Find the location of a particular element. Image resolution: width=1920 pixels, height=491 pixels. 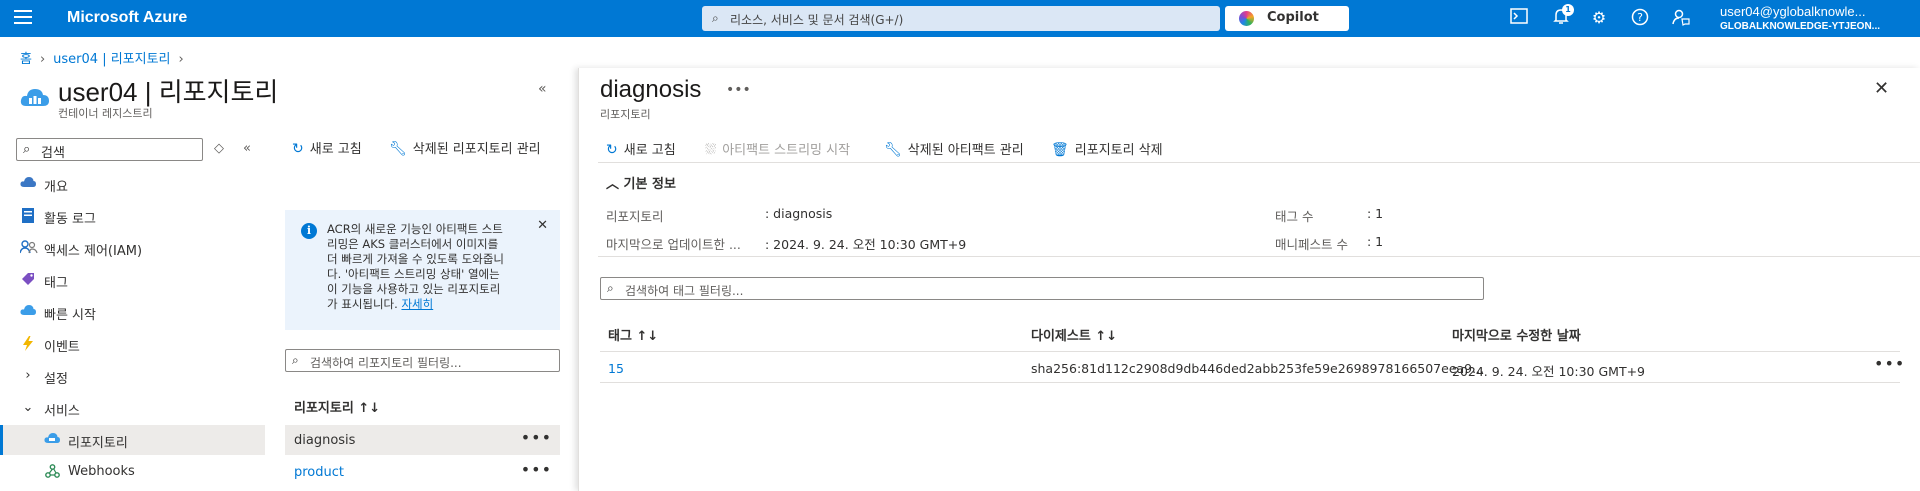

info-line: 리밍은 AKS 클러스터에서 이미지를 is located at coordinates (413, 244).